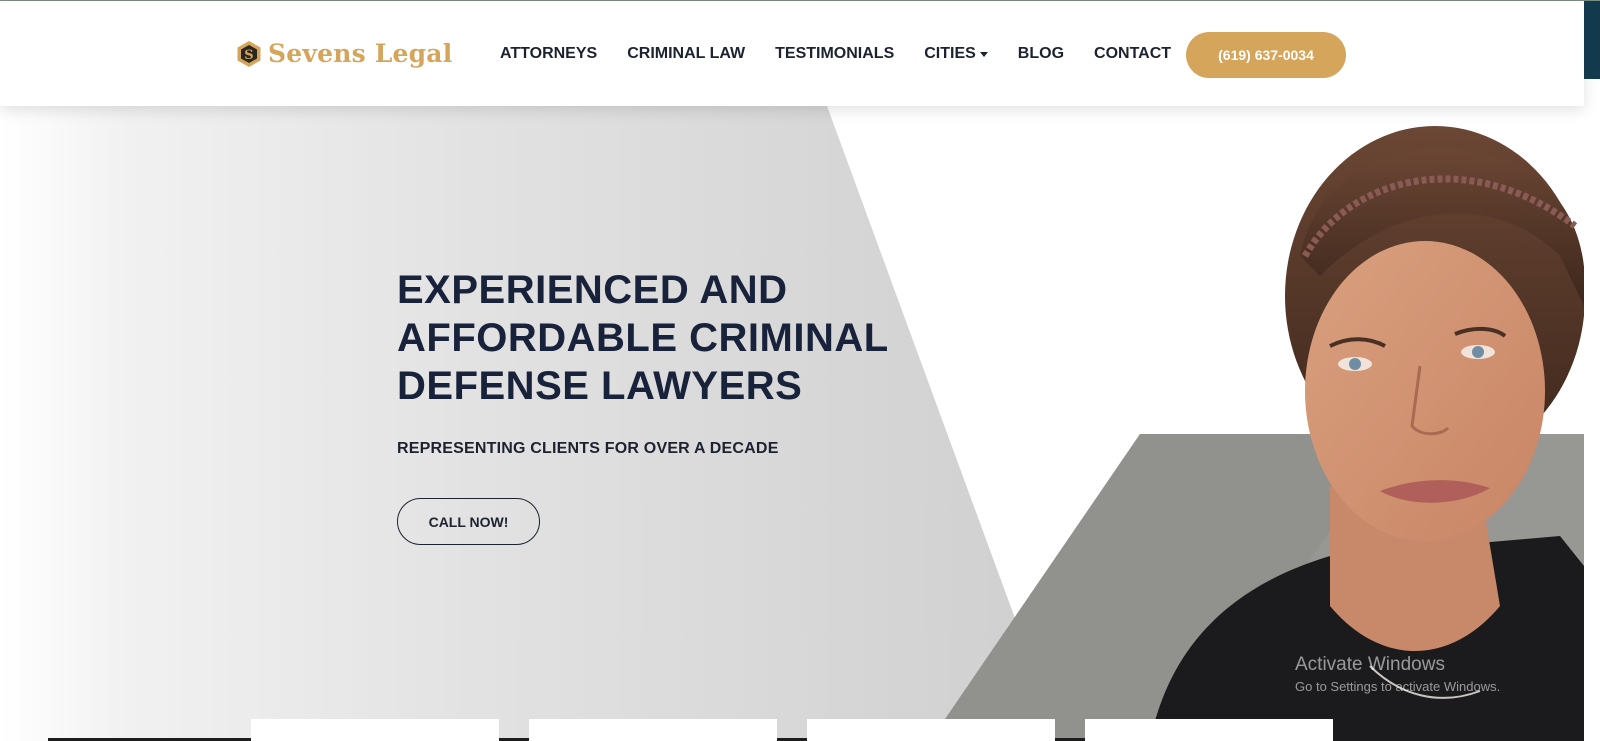 The image size is (1600, 741). What do you see at coordinates (834, 54) in the screenshot?
I see `nav-item-testimonials: TESTIMONIALS` at bounding box center [834, 54].